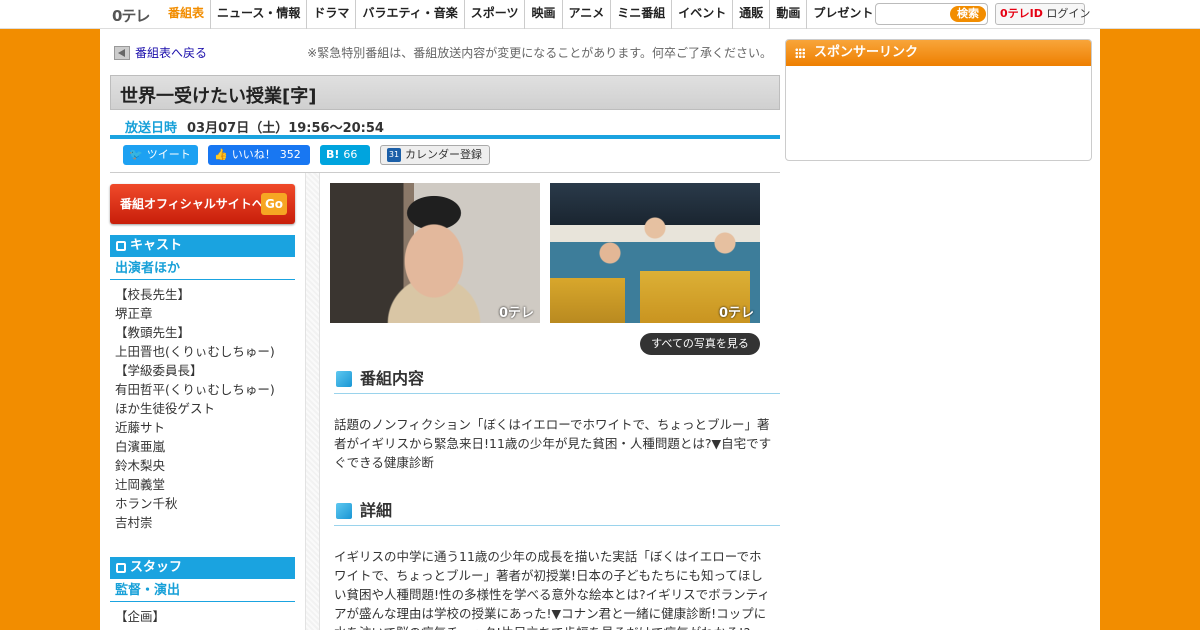  I want to click on site-logo: 0テレ, so click(134, 15).